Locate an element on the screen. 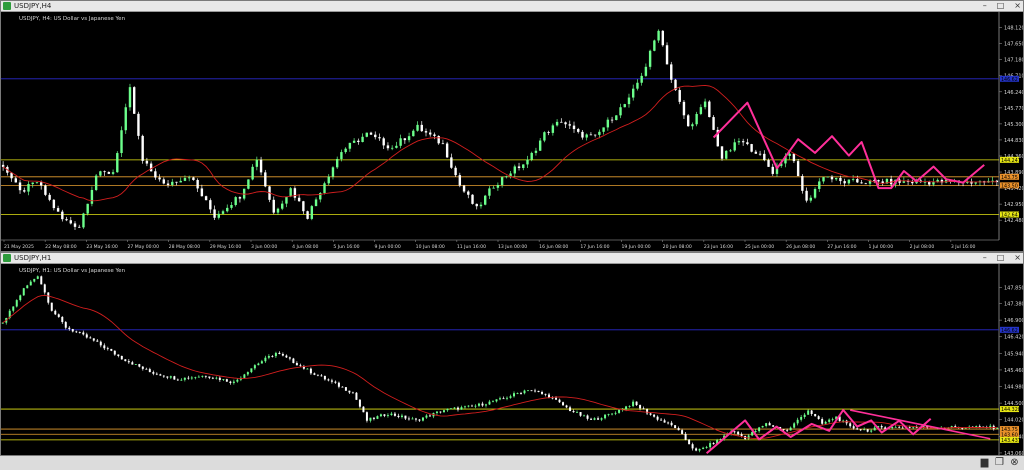 The height and width of the screenshot is (470, 1024). time-tick-label: 27 Jun 16:00 is located at coordinates (841, 247).